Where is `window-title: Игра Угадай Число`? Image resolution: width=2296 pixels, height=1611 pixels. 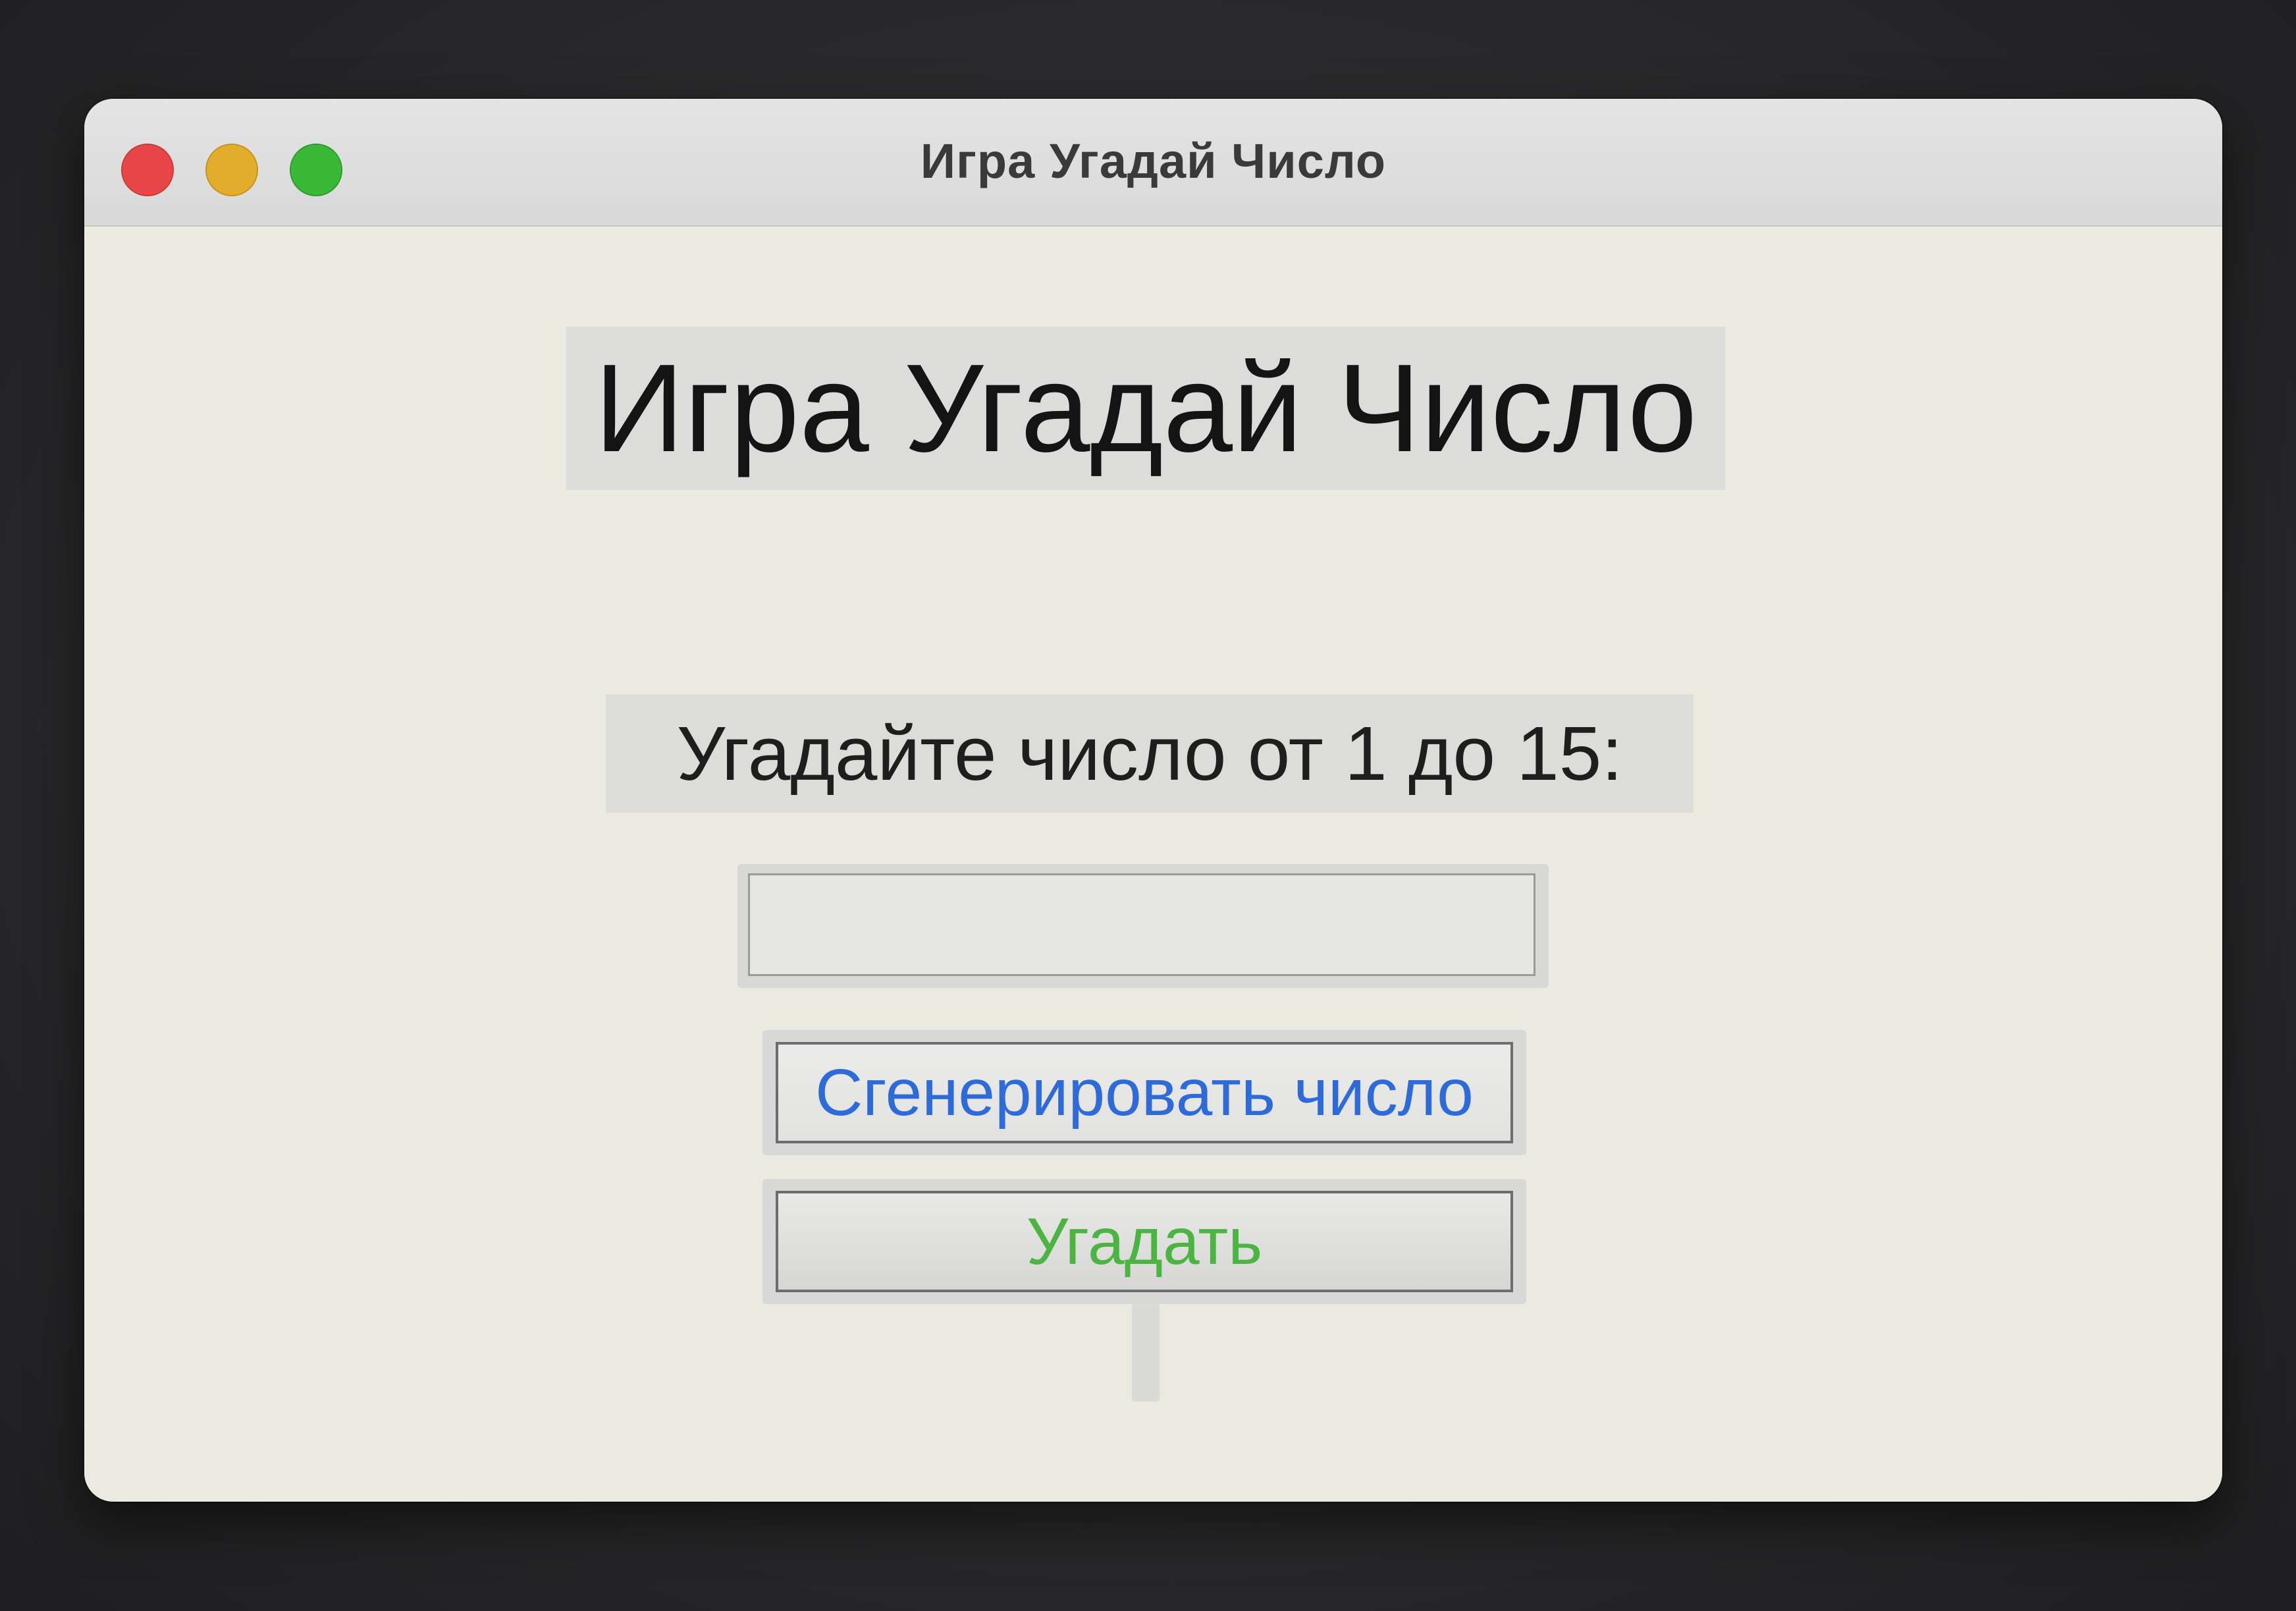 window-title: Игра Угадай Число is located at coordinates (1153, 161).